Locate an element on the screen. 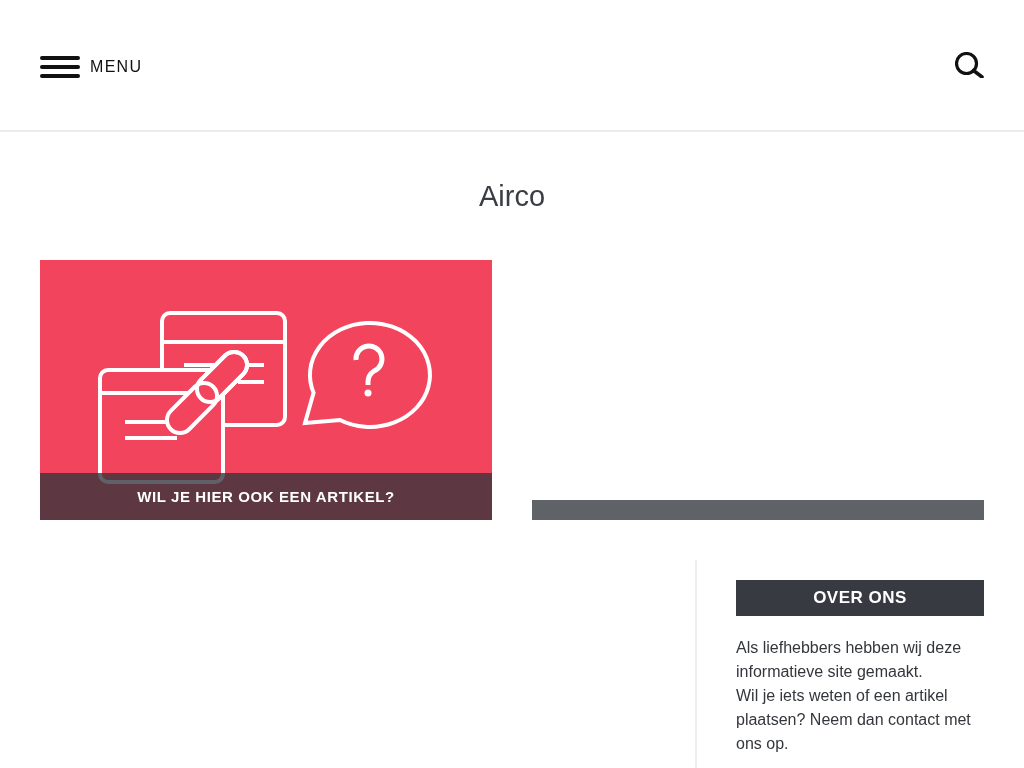 Image resolution: width=1024 pixels, height=768 pixels. post-caption-link: WIL JE HIER OOK EEN ARTIKEL? is located at coordinates (266, 496).